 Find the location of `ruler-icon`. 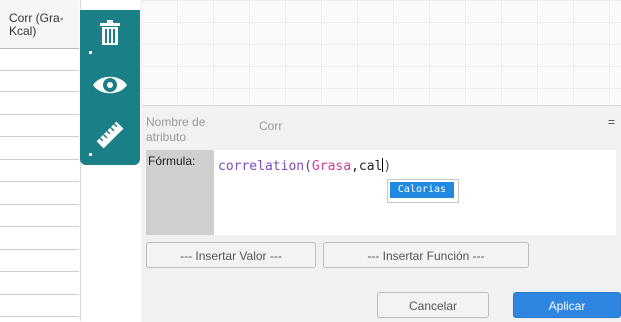

ruler-icon is located at coordinates (110, 137).